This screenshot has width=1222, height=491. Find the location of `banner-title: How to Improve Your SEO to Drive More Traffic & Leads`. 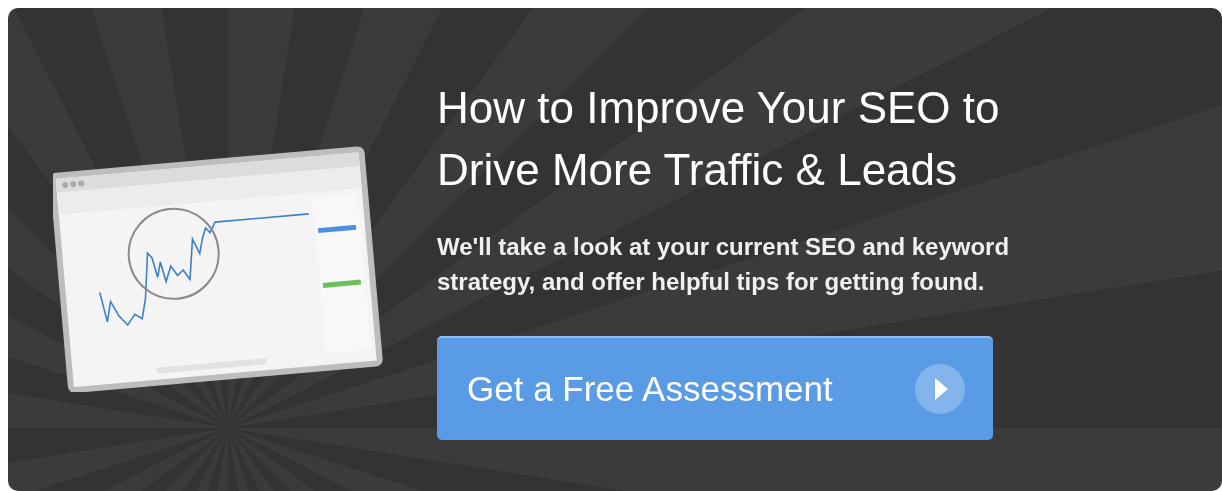

banner-title: How to Improve Your SEO to Drive More Traffic & Leads is located at coordinates (719, 139).